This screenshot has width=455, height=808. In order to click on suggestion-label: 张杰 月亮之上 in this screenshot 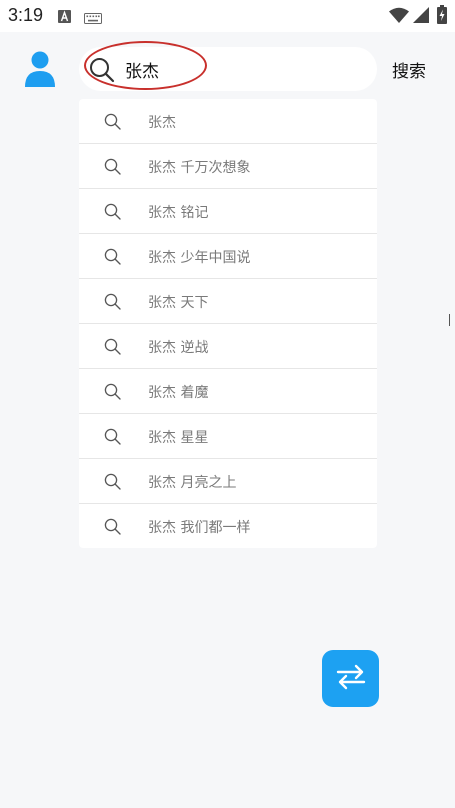, I will do `click(192, 483)`.